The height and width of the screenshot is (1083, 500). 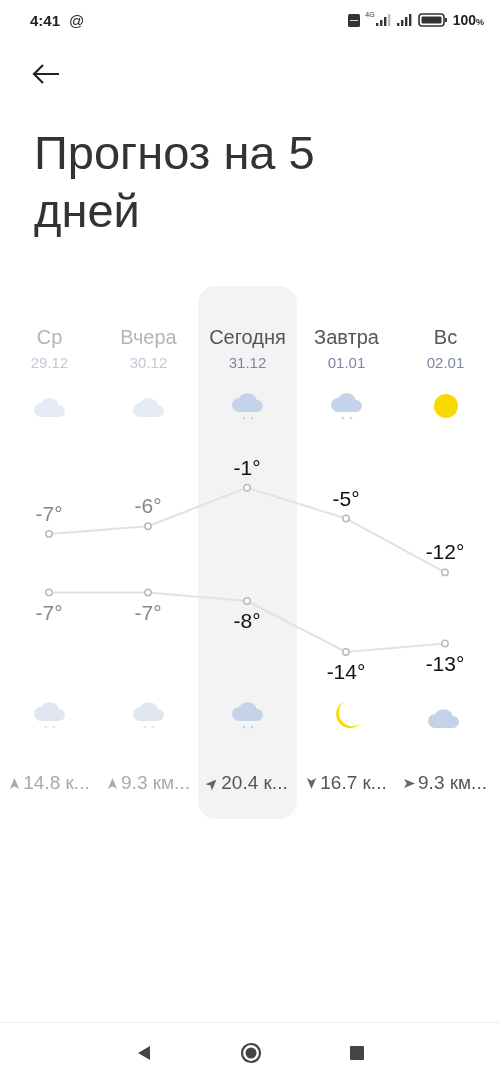 What do you see at coordinates (468, 20) in the screenshot?
I see `battery-percent: 100%` at bounding box center [468, 20].